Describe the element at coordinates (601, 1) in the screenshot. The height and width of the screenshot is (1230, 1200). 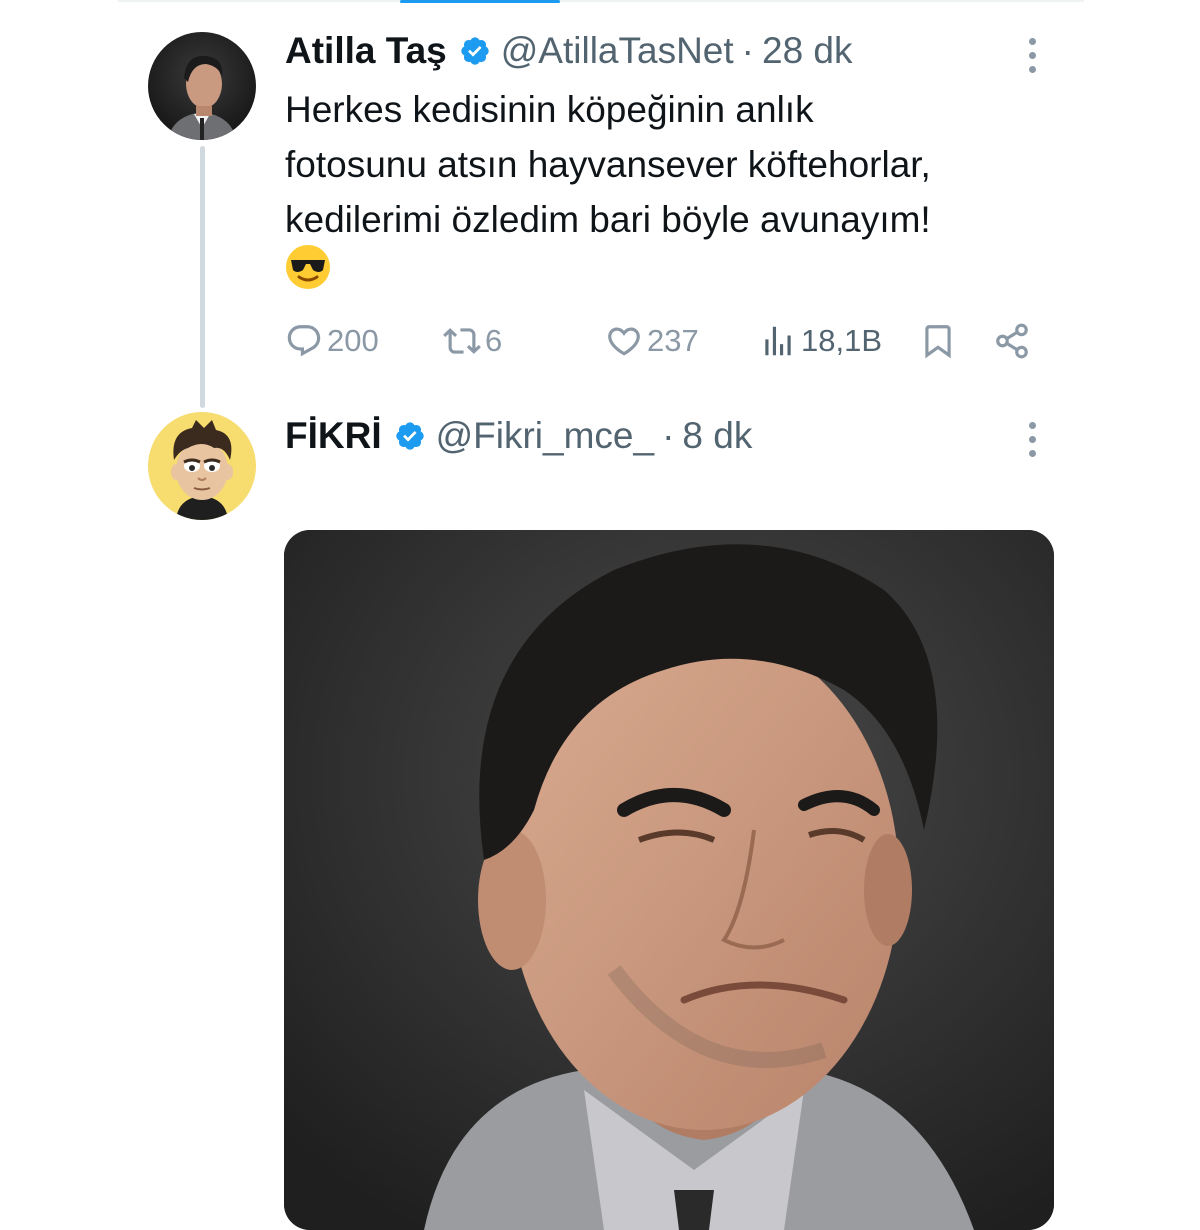
I see `top-divider` at that location.